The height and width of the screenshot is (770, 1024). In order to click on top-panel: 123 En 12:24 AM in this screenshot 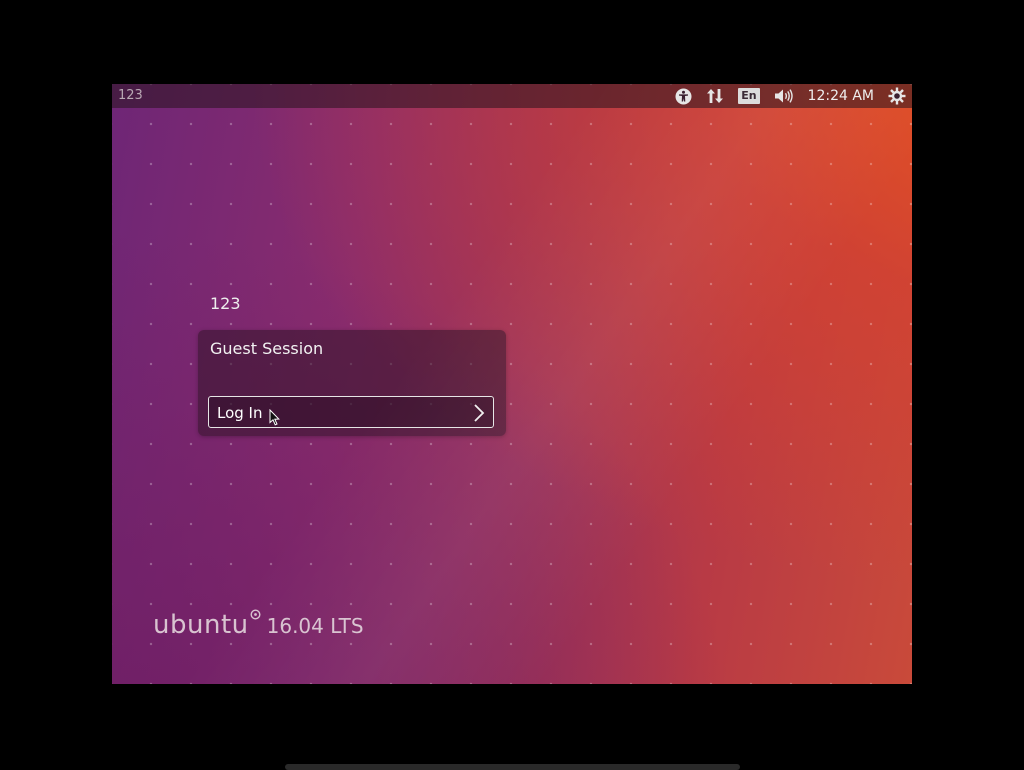, I will do `click(512, 96)`.